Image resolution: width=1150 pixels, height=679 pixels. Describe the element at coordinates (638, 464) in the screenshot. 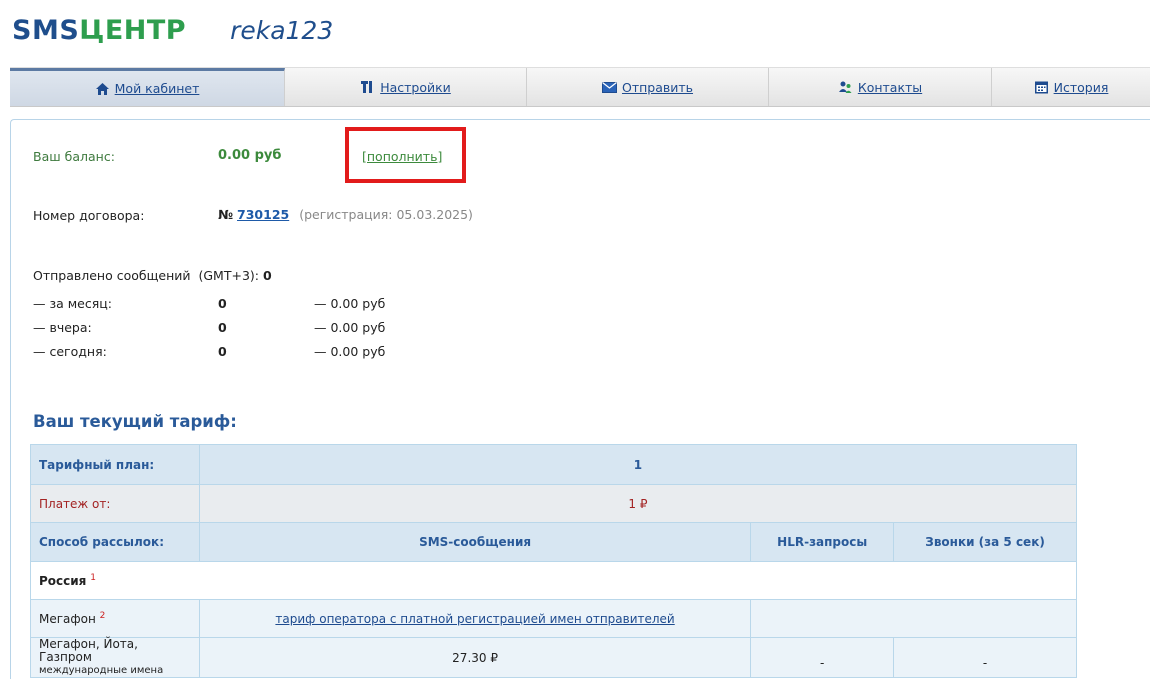

I see `plan-value: 1` at that location.